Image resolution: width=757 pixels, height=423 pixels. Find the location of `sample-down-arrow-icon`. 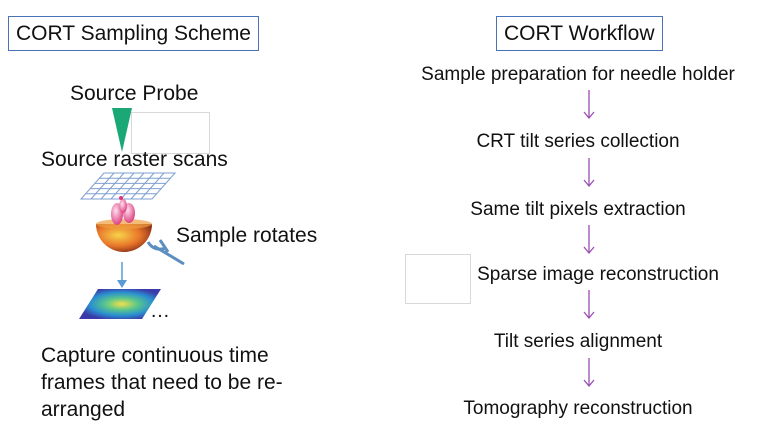

sample-down-arrow-icon is located at coordinates (122, 275).